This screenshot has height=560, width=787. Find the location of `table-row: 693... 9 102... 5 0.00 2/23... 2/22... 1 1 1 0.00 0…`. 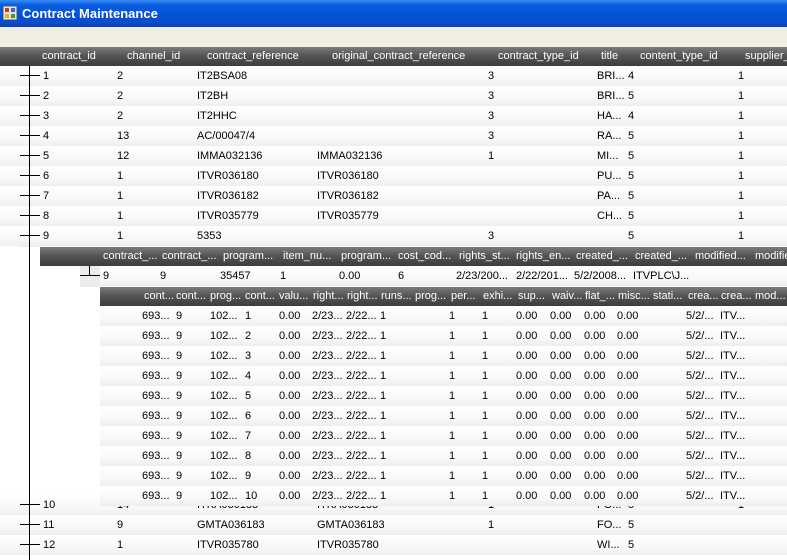

table-row: 693... 9 102... 5 0.00 2/23... 2/22... 1 1 1 0.00 0… is located at coordinates (443, 396).